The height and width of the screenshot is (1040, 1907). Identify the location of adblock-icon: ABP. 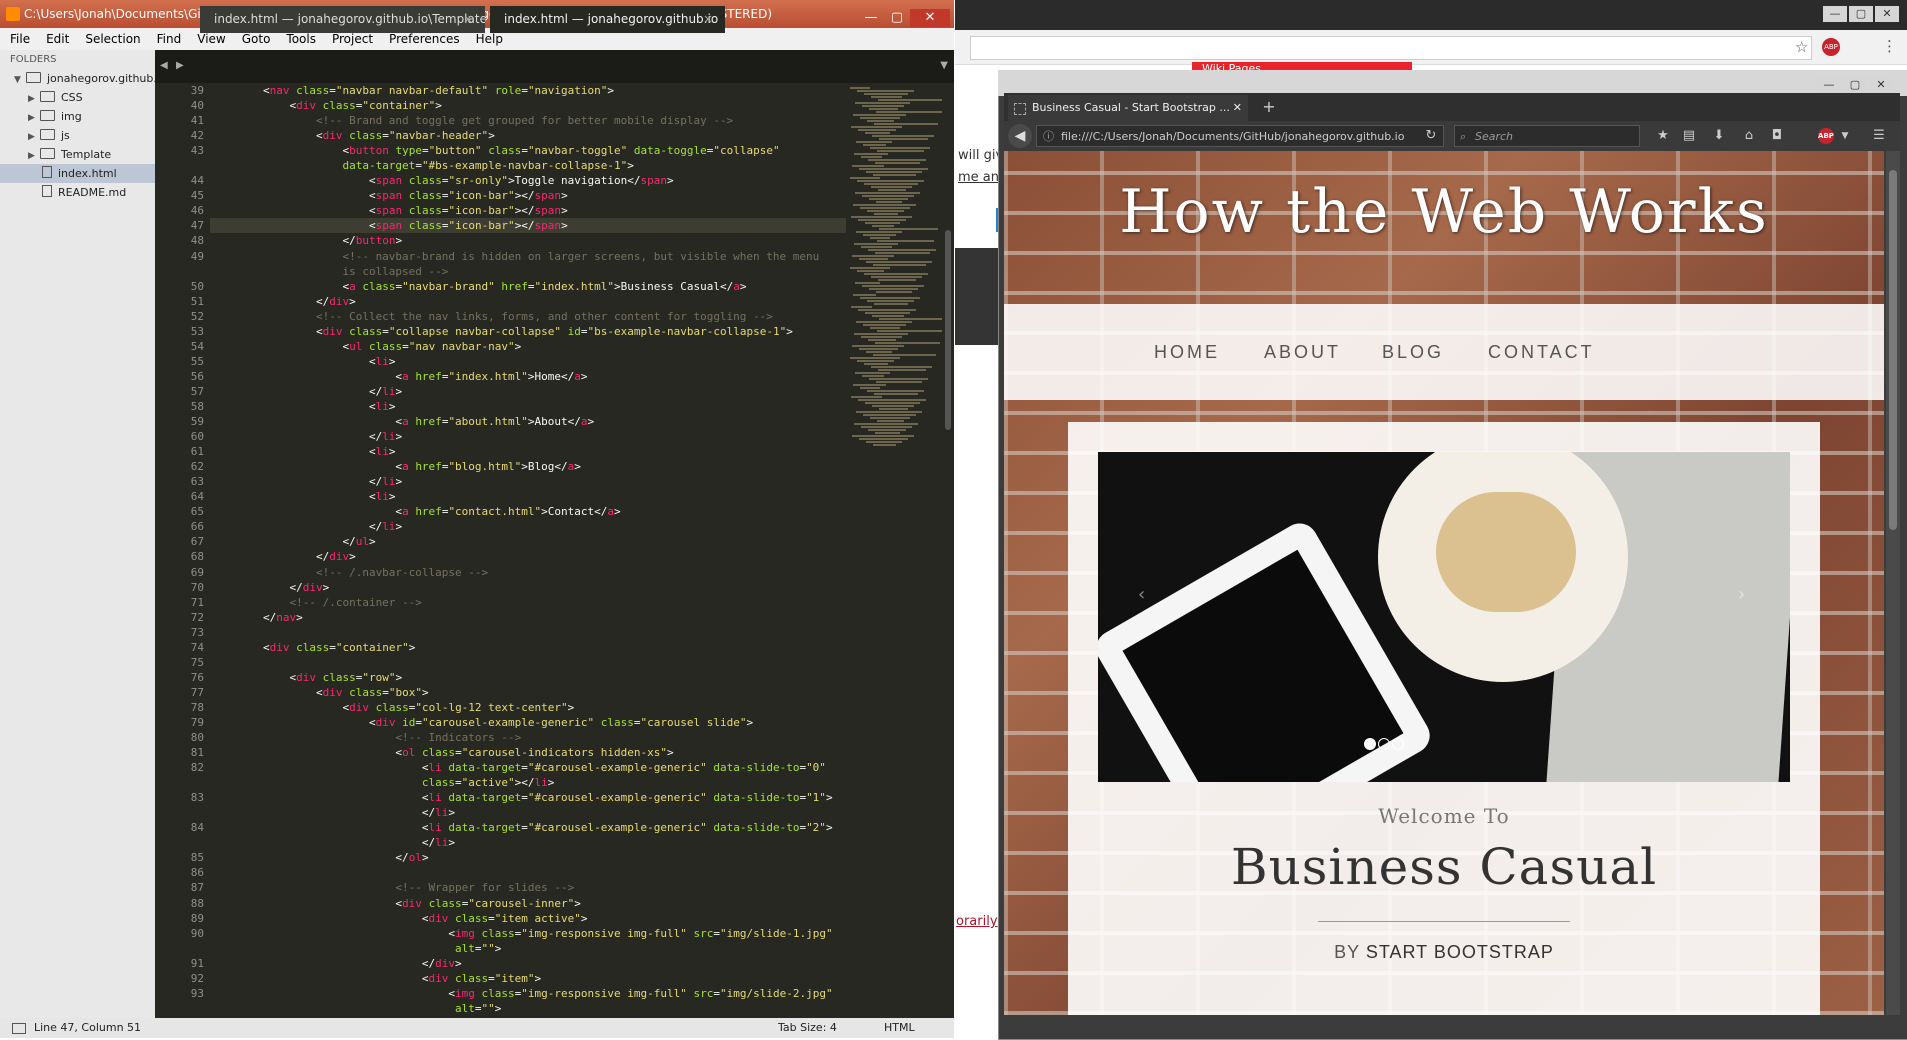
(1831, 47).